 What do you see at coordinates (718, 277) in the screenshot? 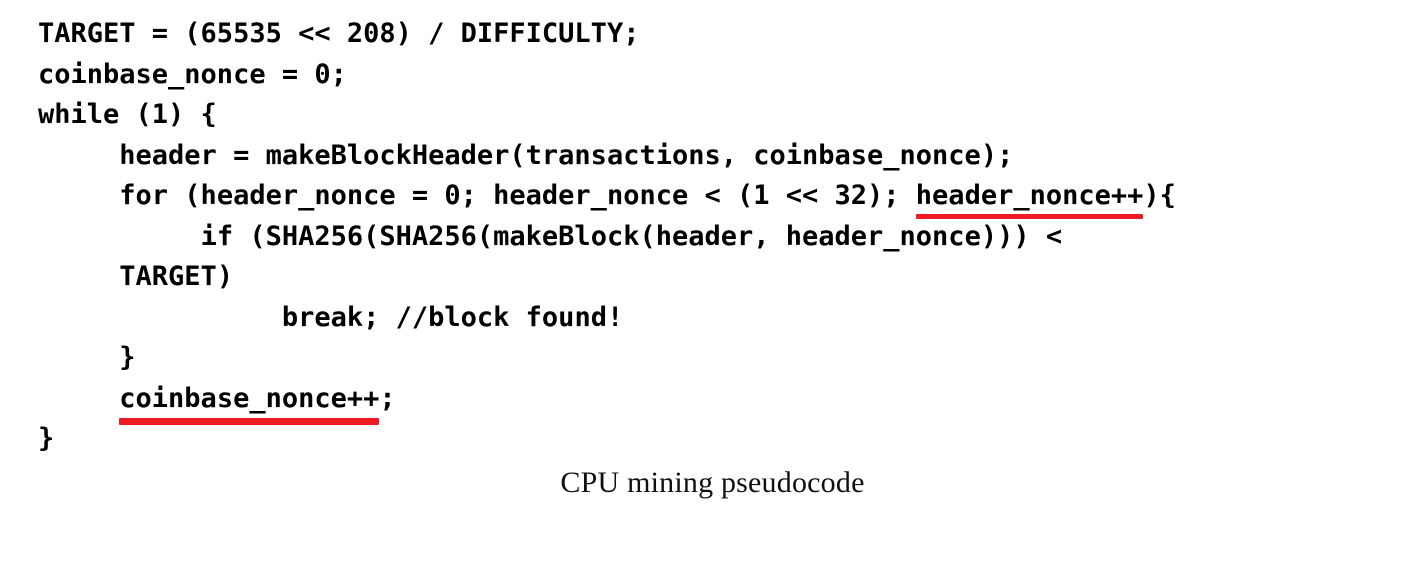
I see `code-line: TARGET)` at bounding box center [718, 277].